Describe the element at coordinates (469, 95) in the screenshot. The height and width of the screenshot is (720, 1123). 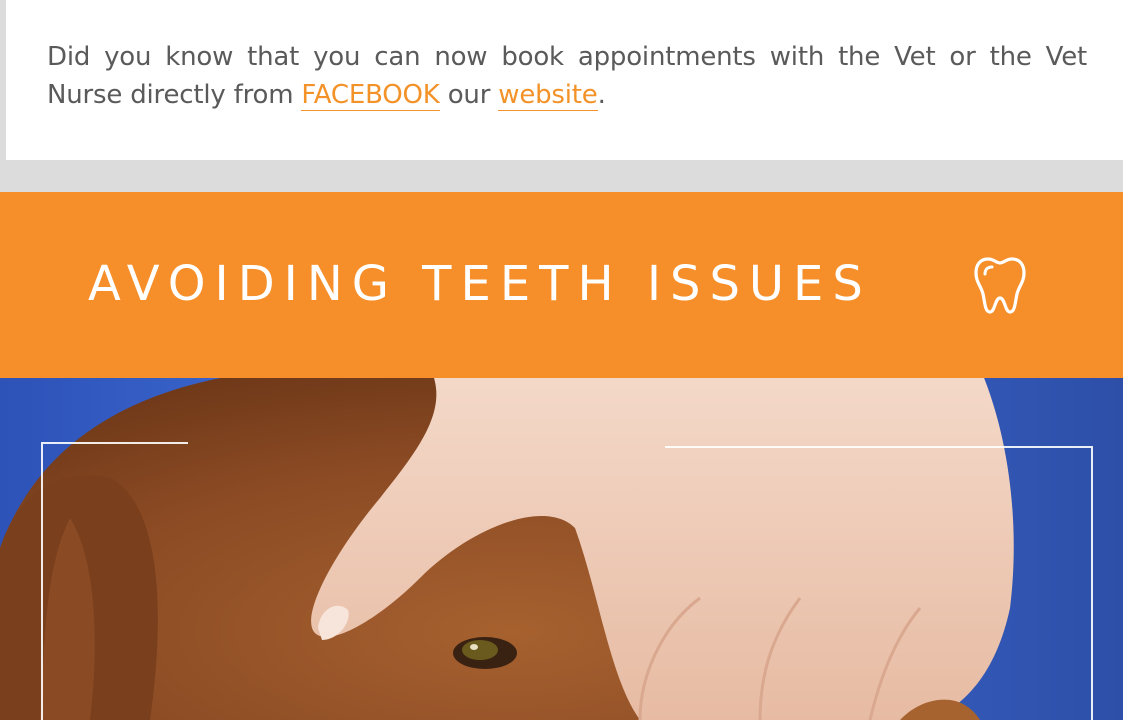
I see `notice-text-middle: our` at that location.